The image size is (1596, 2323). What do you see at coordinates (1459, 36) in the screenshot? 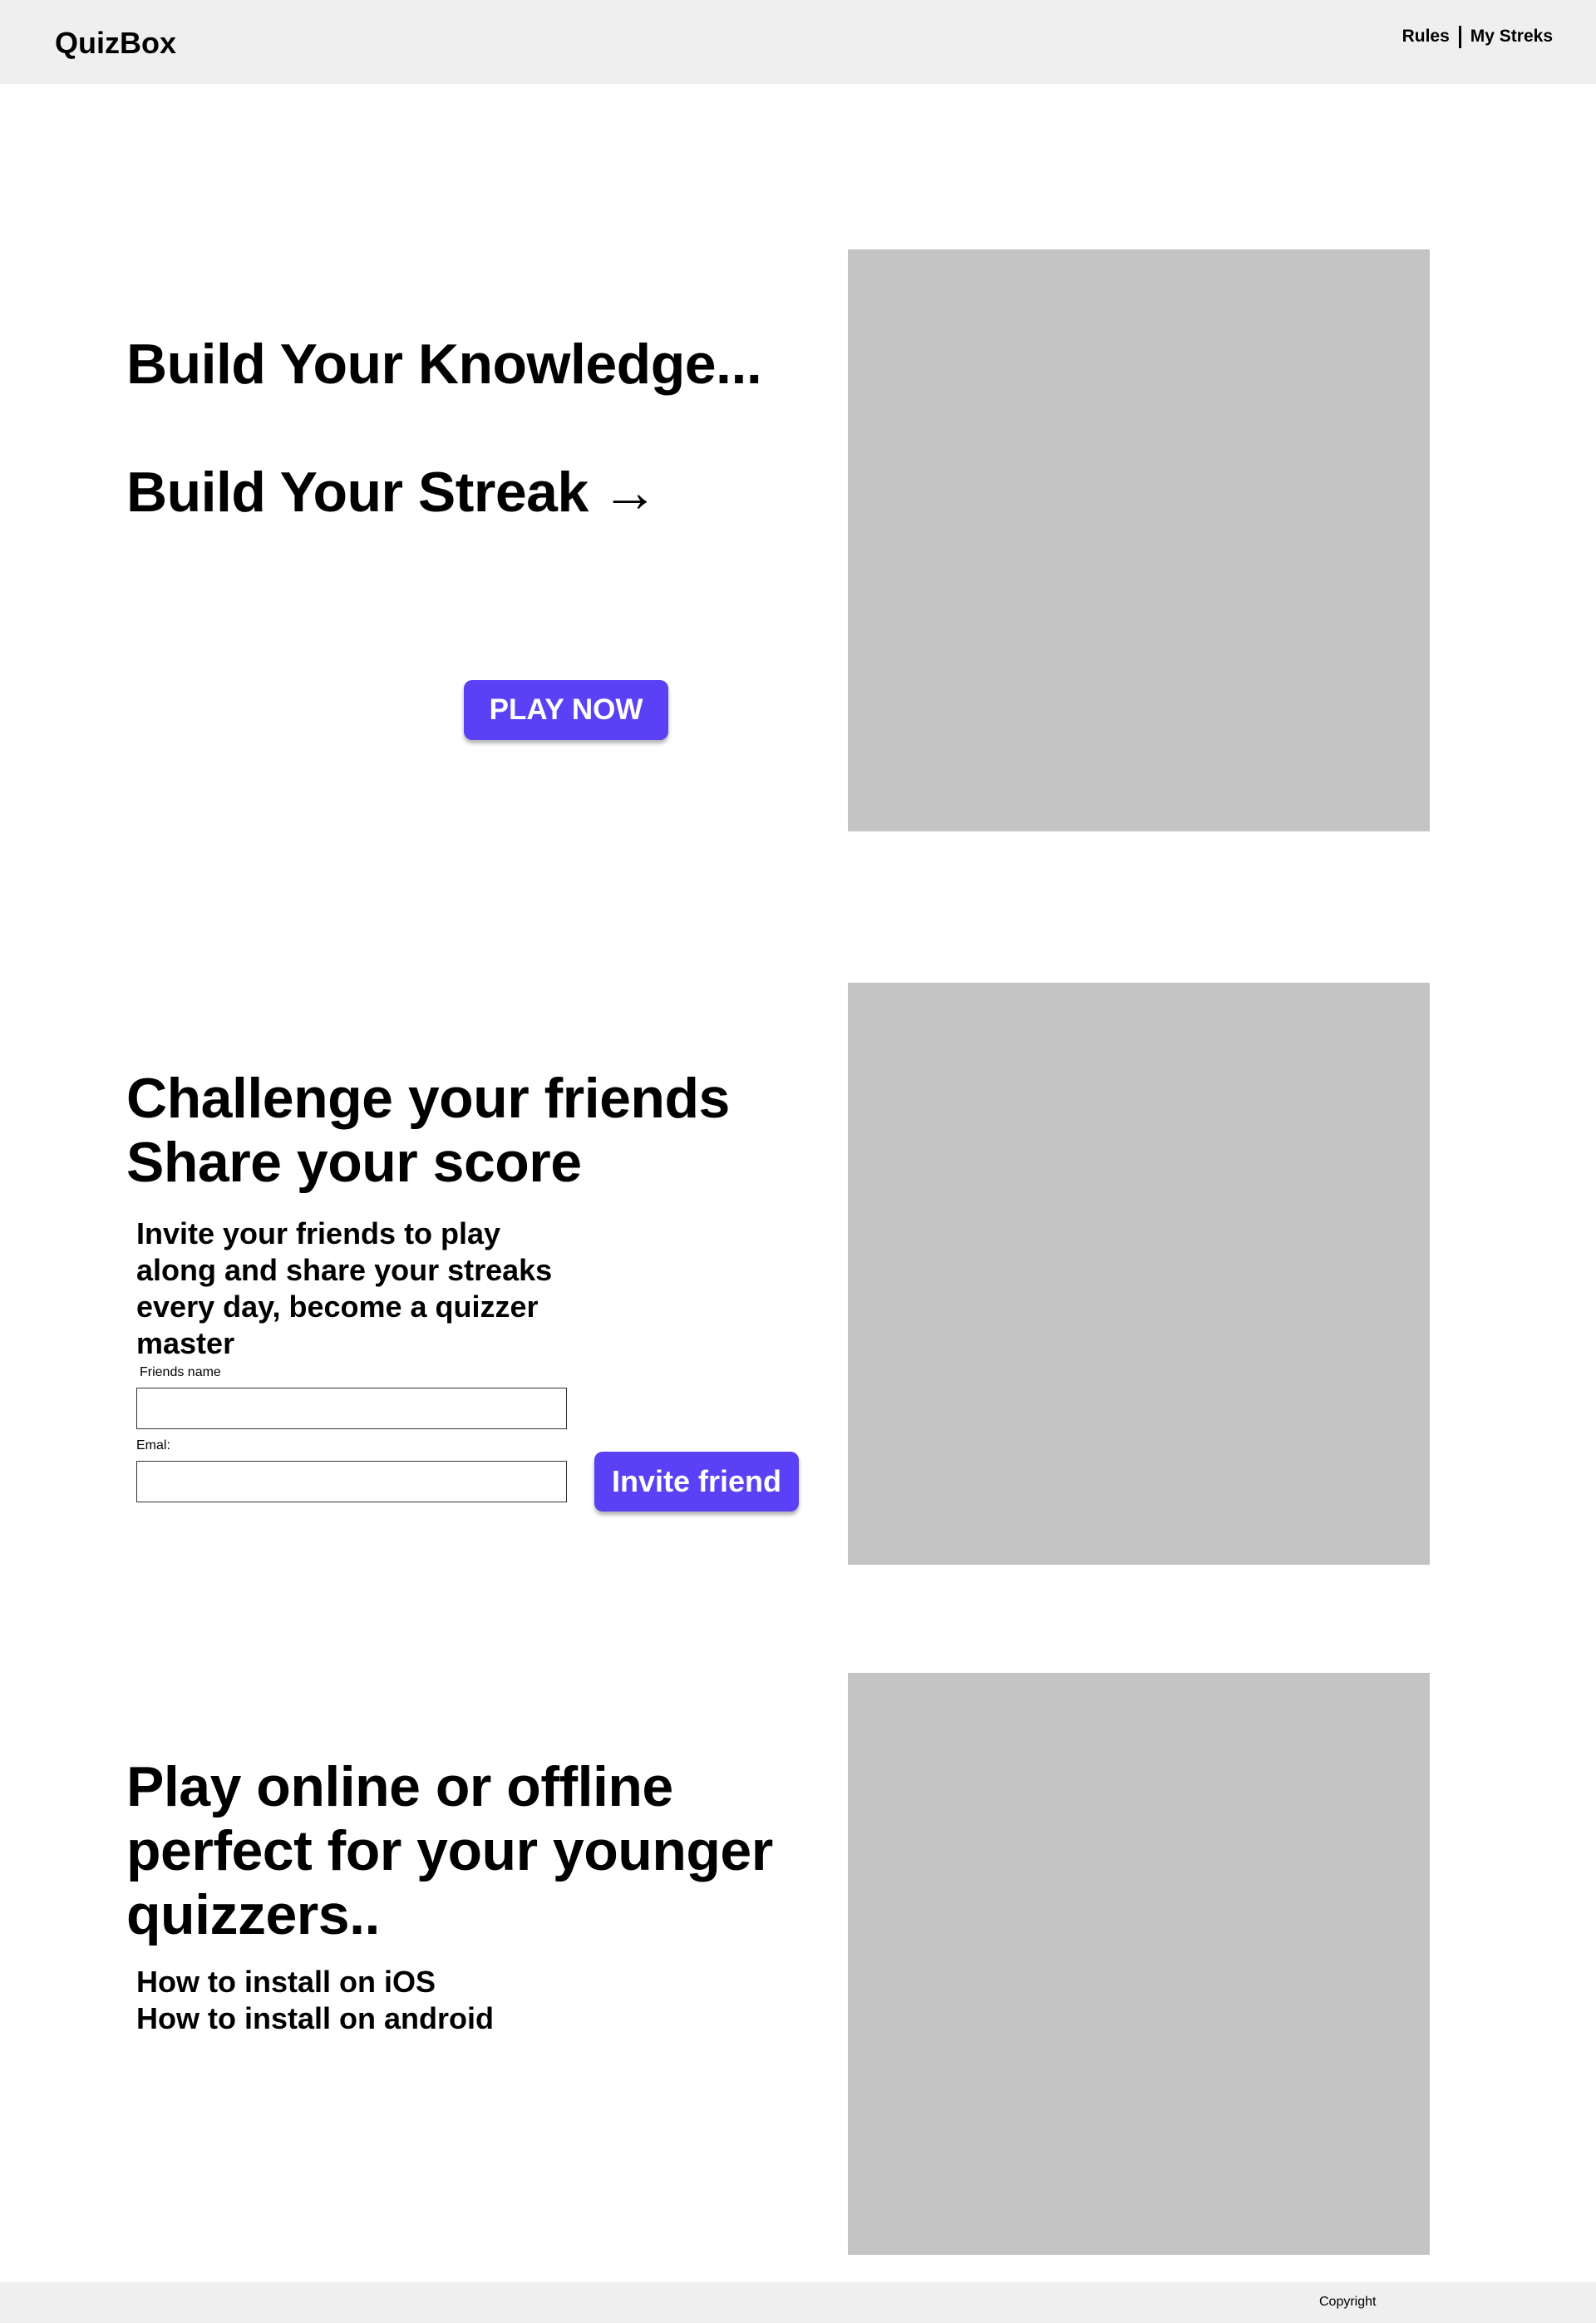
I see `nav-divider` at bounding box center [1459, 36].